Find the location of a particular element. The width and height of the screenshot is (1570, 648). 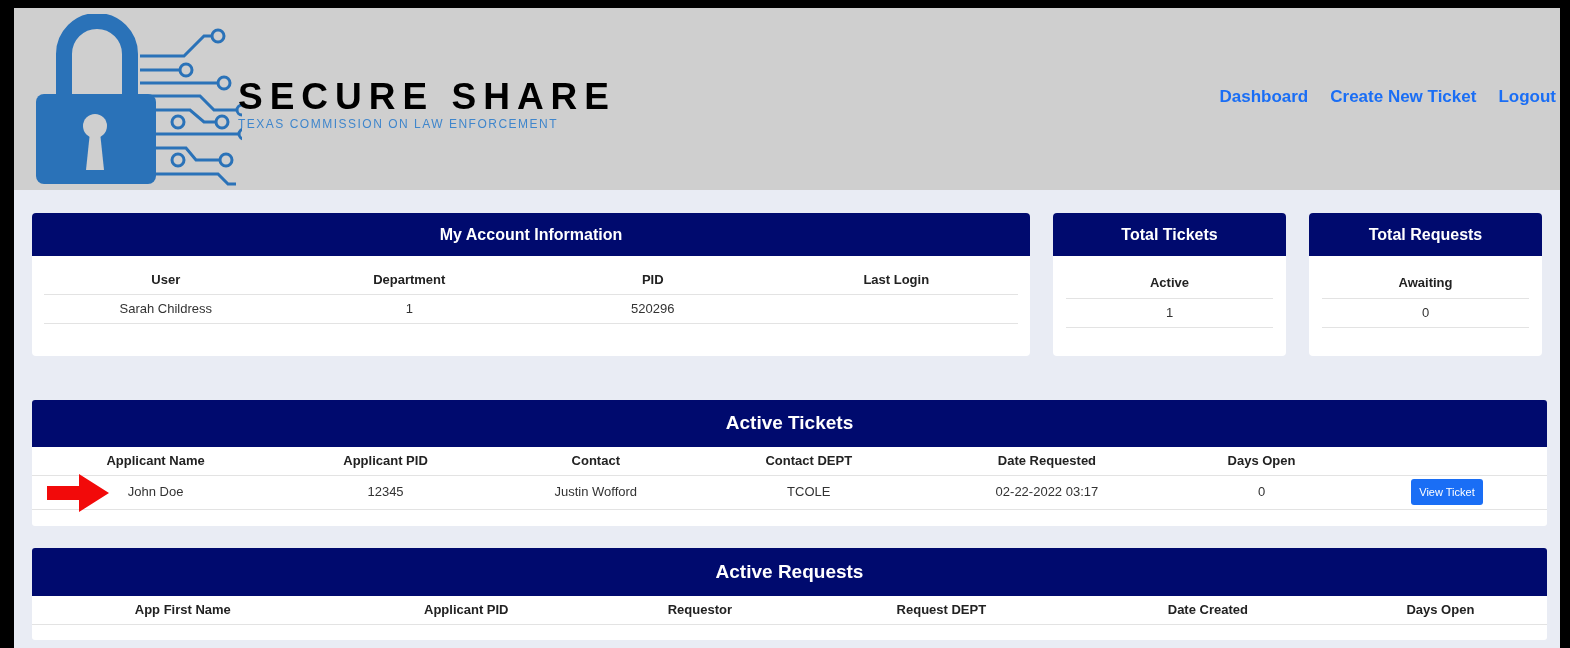

column-header: Date Requested is located at coordinates (1047, 460).